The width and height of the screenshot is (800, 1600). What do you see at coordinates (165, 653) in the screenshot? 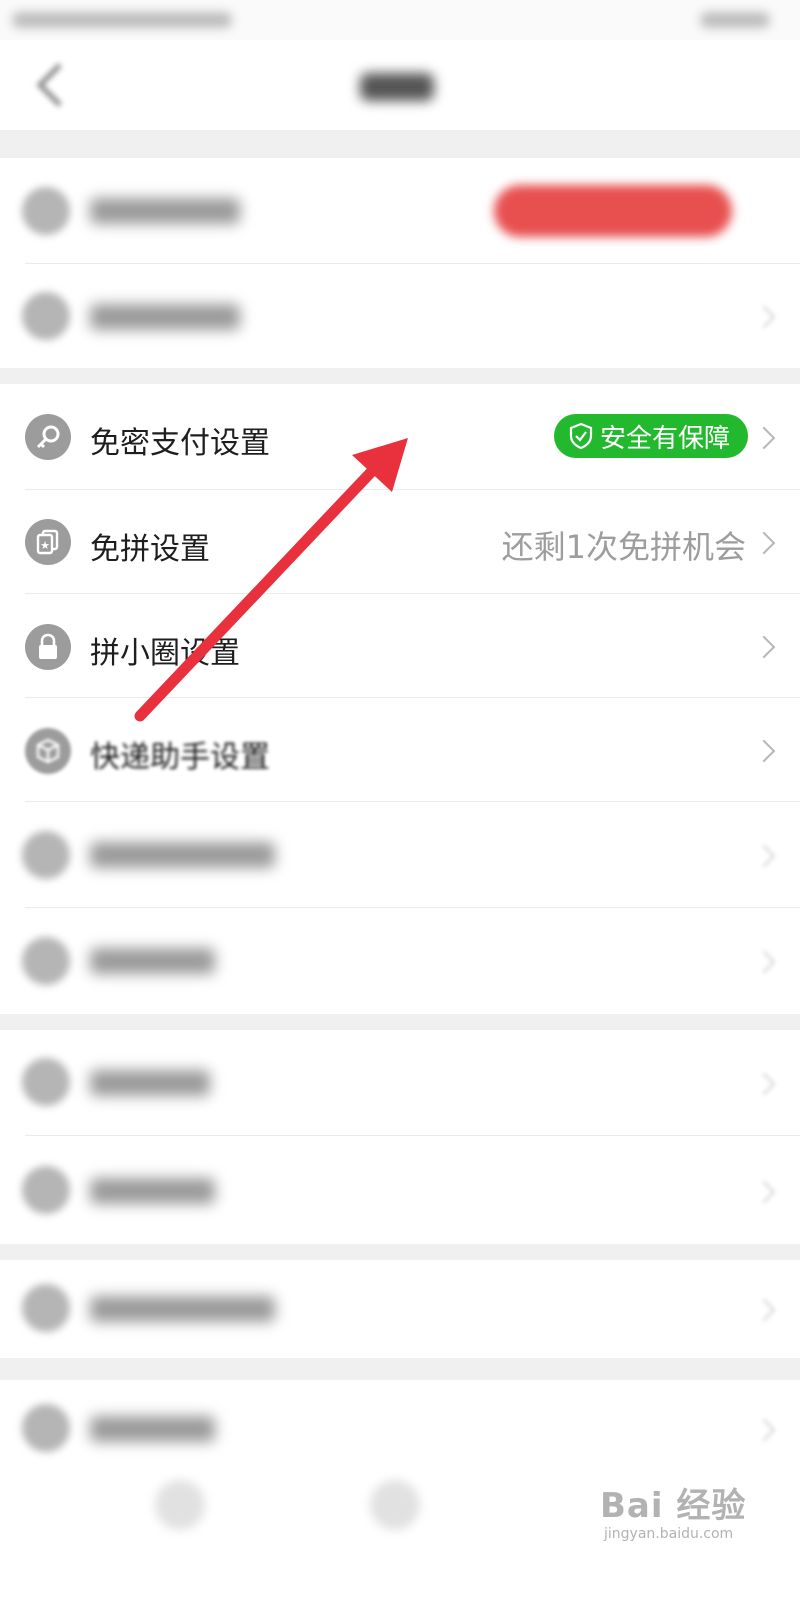
I see `settings-row-label: 拼小圈设置` at bounding box center [165, 653].